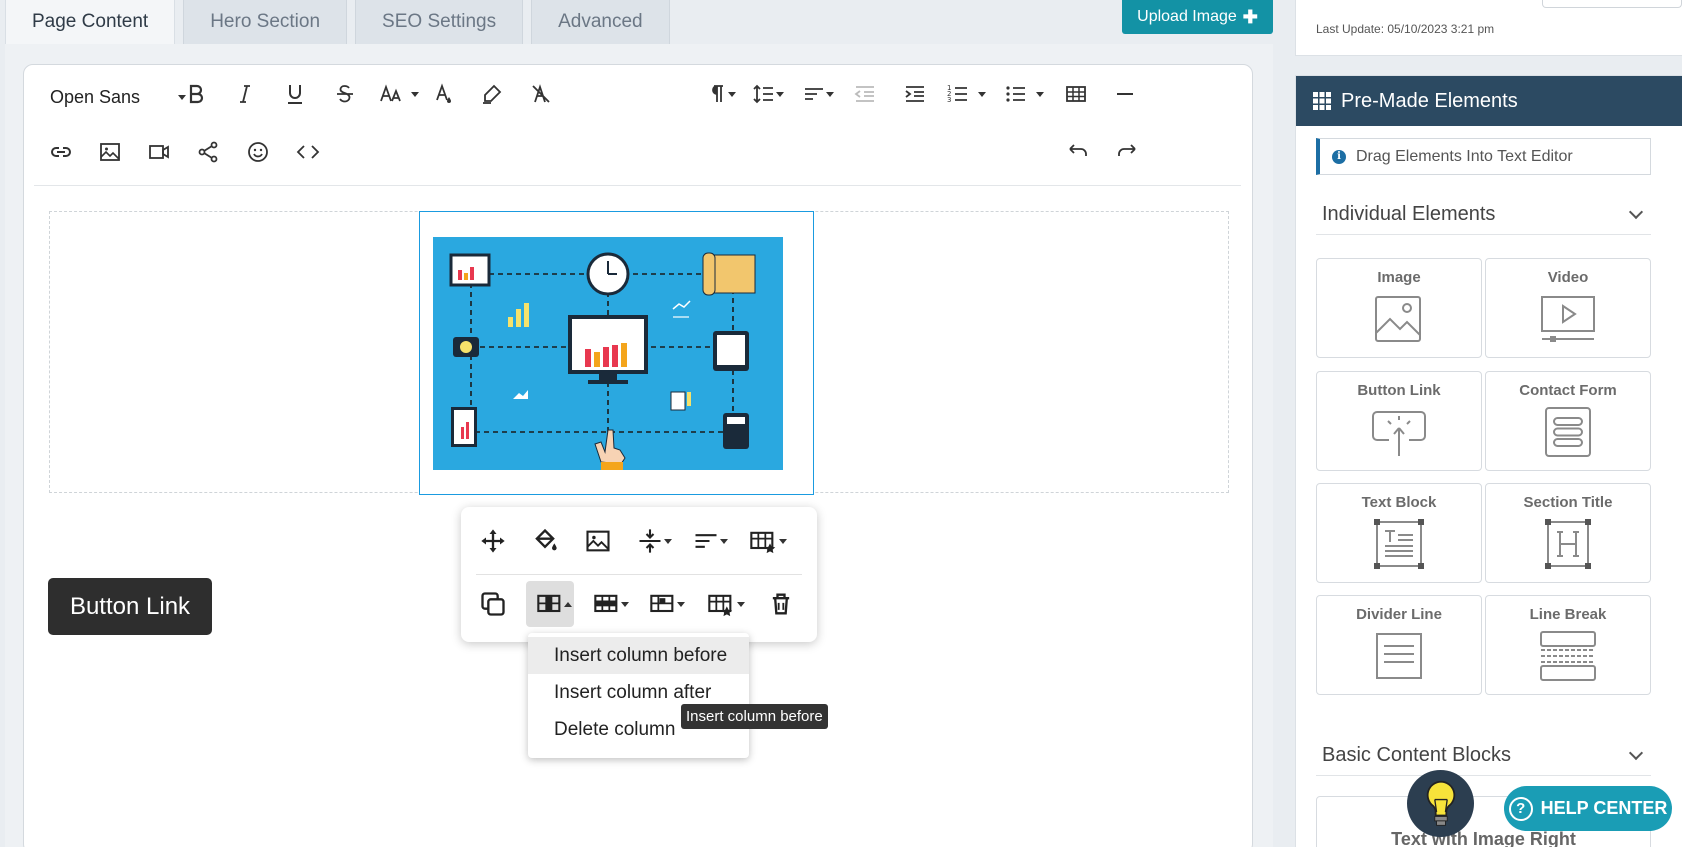 This screenshot has width=1682, height=847. I want to click on emoticon-icon, so click(258, 152).